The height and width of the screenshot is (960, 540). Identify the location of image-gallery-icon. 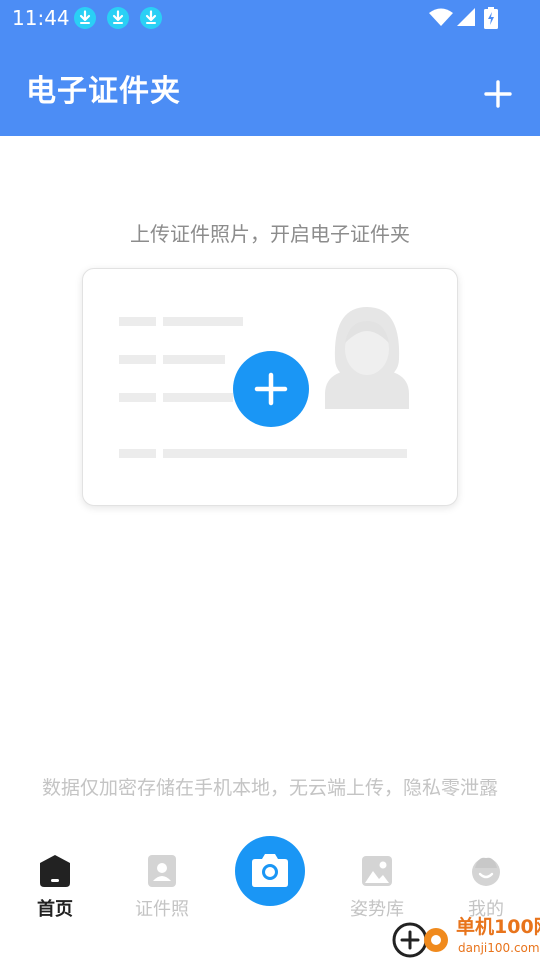
(377, 871).